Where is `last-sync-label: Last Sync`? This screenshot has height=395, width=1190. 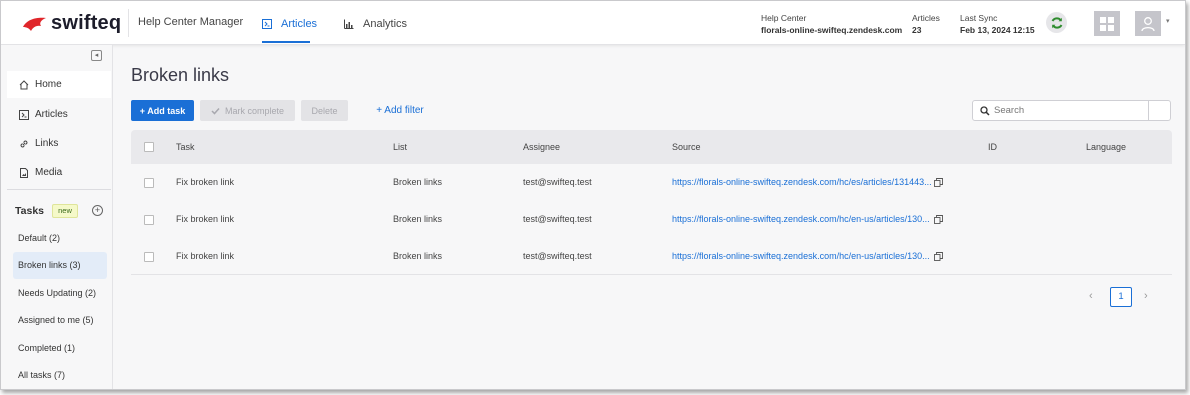 last-sync-label: Last Sync is located at coordinates (979, 18).